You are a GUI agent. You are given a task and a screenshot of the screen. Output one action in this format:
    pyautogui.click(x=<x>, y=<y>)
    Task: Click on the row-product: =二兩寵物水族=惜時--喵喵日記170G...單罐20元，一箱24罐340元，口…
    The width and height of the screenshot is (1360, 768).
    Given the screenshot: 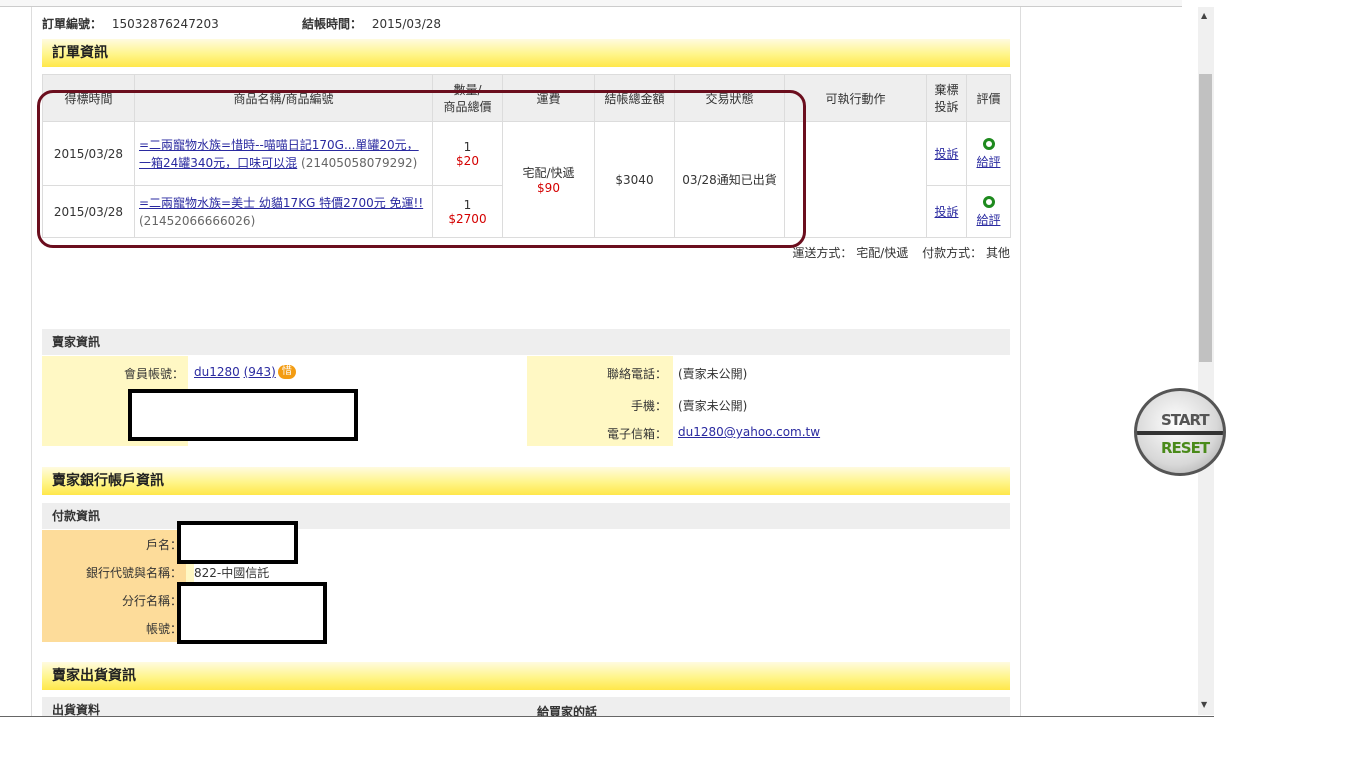 What is the action you would take?
    pyautogui.click(x=283, y=153)
    